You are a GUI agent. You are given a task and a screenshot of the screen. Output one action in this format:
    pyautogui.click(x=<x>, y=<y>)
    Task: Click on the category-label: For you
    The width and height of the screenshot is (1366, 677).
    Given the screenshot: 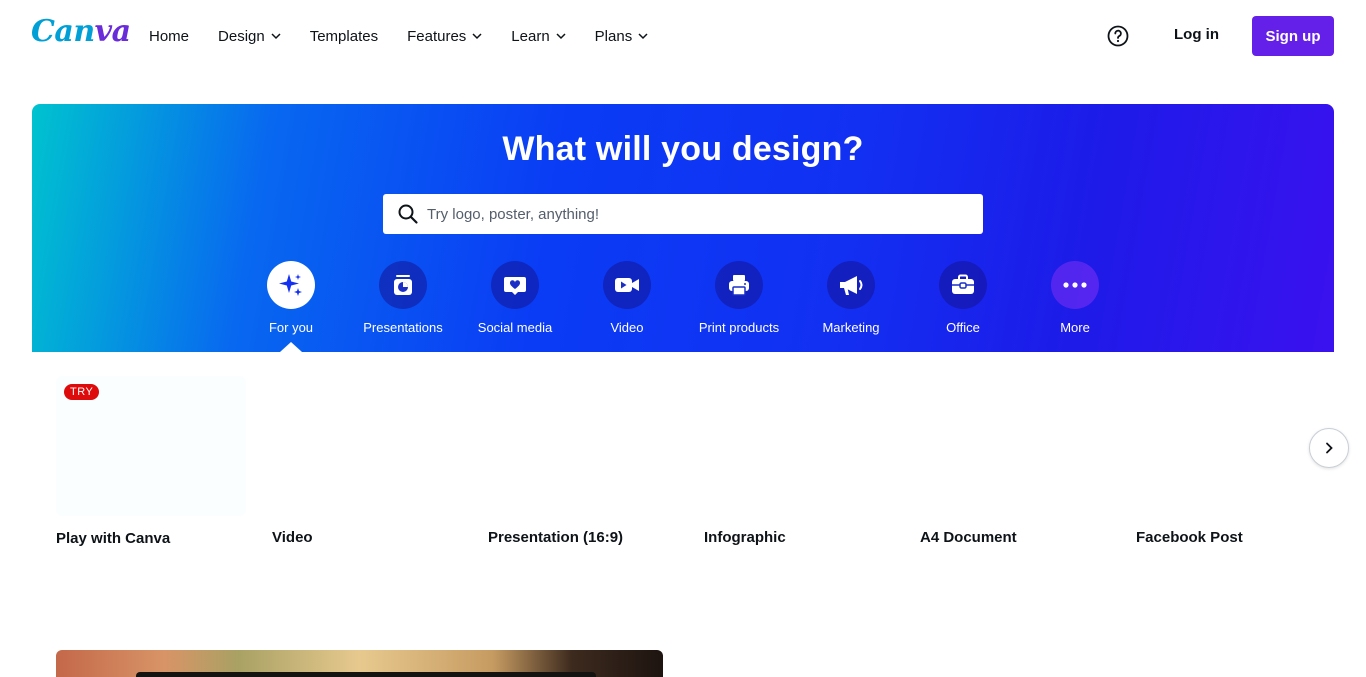 What is the action you would take?
    pyautogui.click(x=291, y=327)
    